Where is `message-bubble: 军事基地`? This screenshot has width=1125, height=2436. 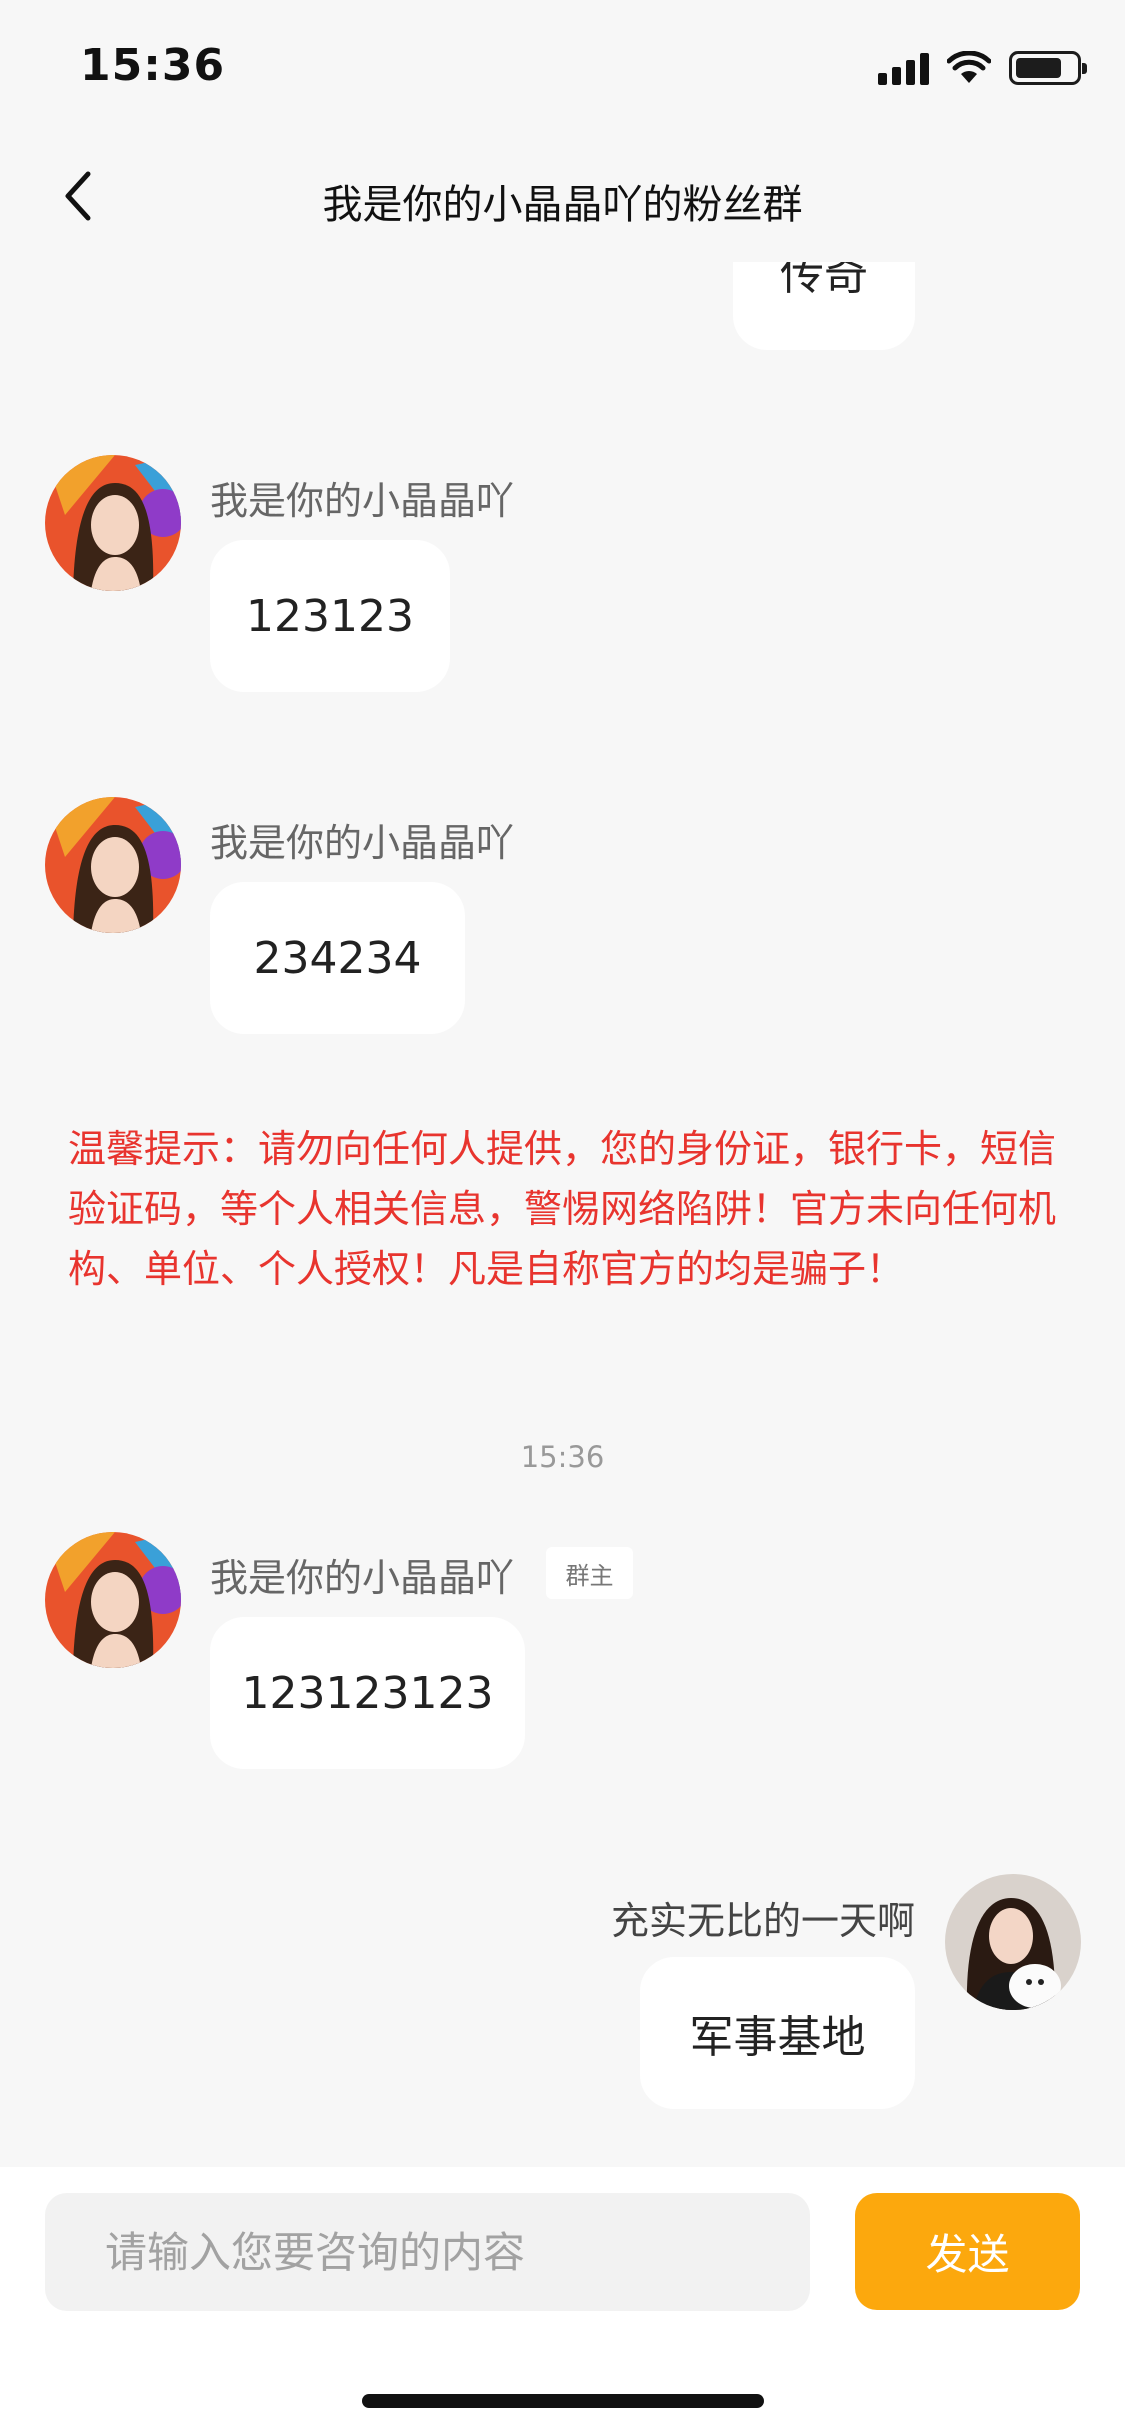 message-bubble: 军事基地 is located at coordinates (777, 2033).